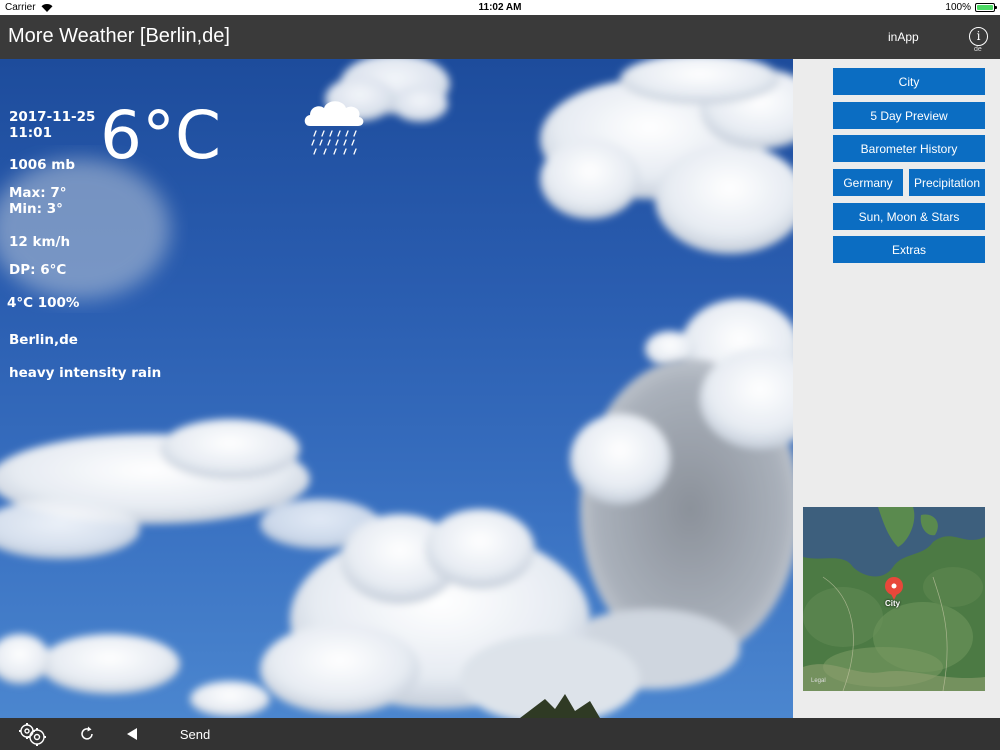 This screenshot has height=750, width=1000. I want to click on city-button: City, so click(909, 81).